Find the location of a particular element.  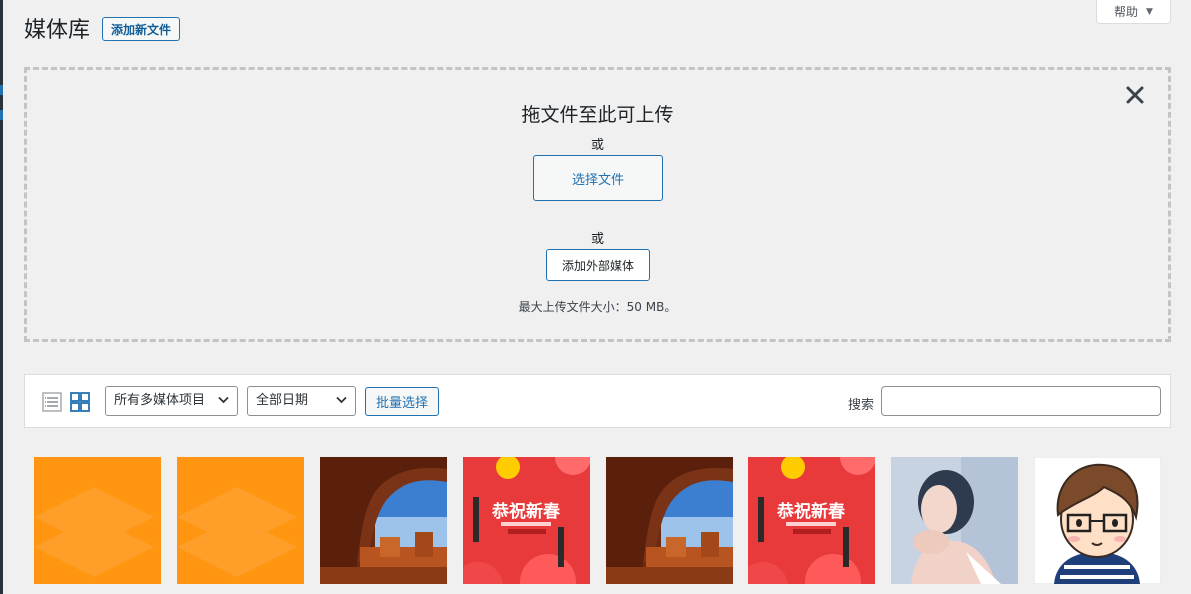

media-thumbnail-portrait-photo is located at coordinates (954, 520).